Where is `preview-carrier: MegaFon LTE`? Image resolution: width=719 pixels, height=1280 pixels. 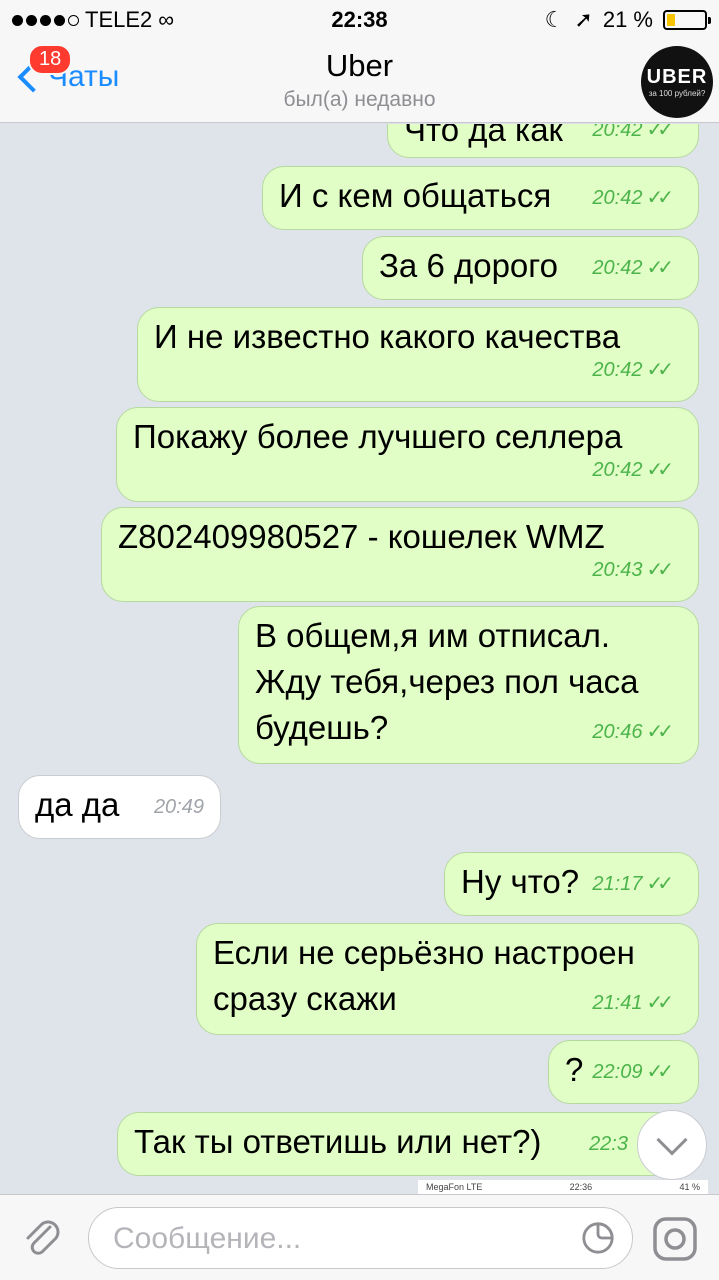
preview-carrier: MegaFon LTE is located at coordinates (454, 1187).